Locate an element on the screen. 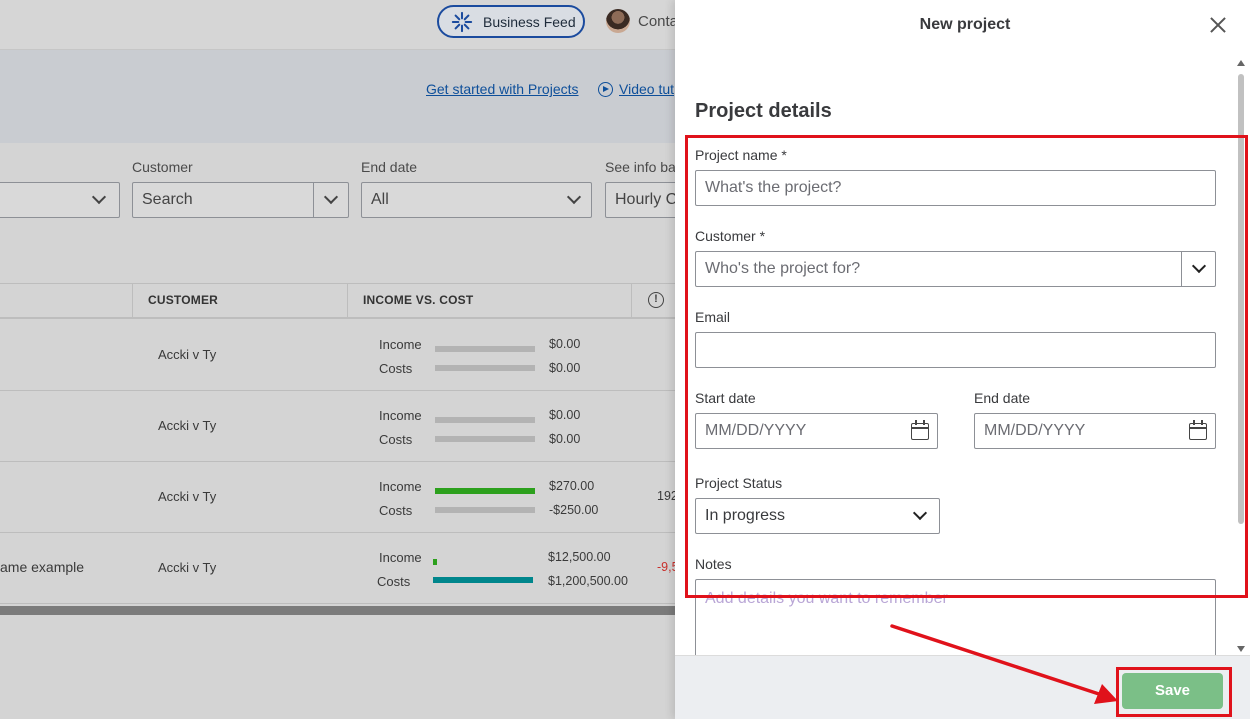 Image resolution: width=1250 pixels, height=719 pixels. income-amount: $12,500.00 is located at coordinates (579, 557).